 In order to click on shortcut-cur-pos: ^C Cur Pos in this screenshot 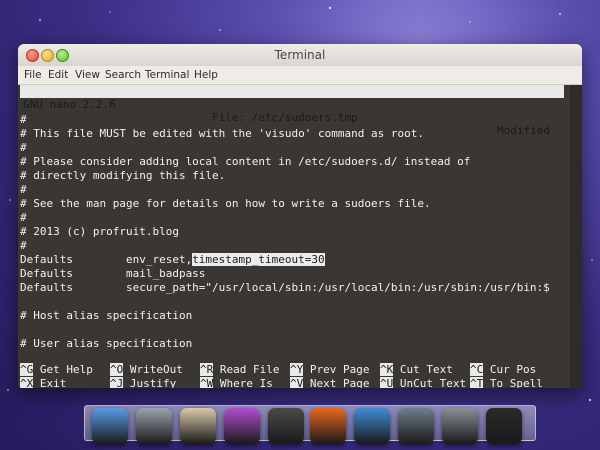, I will do `click(503, 369)`.